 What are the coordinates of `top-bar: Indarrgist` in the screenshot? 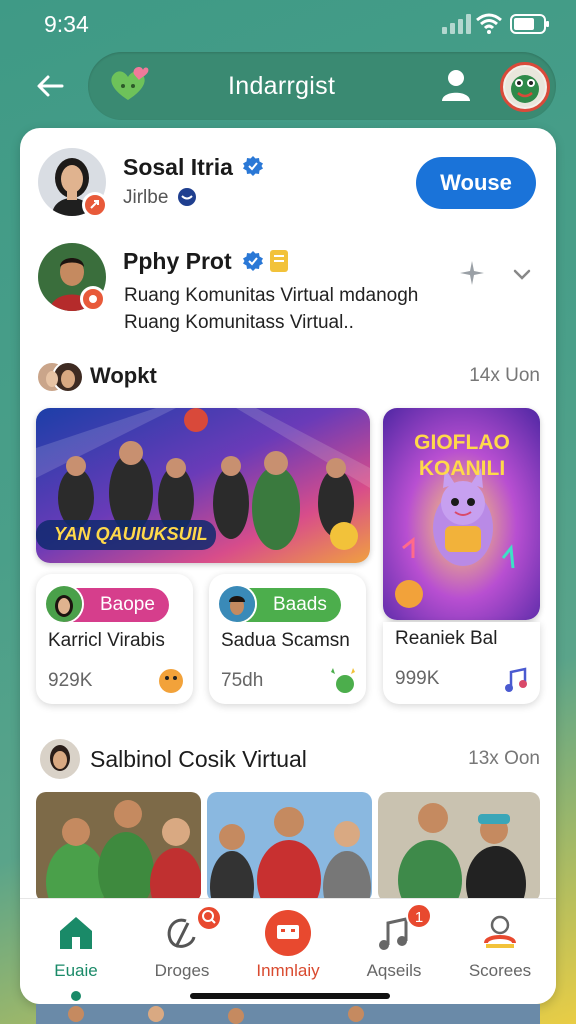 It's located at (288, 86).